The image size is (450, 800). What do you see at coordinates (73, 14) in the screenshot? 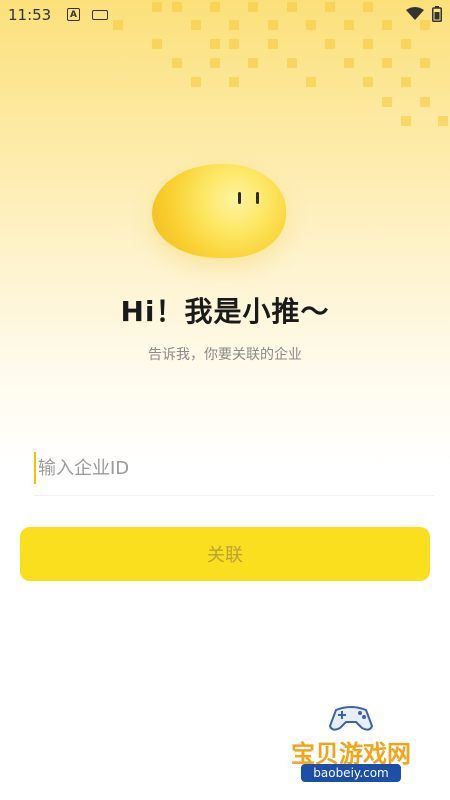
I see `a-icon: A` at bounding box center [73, 14].